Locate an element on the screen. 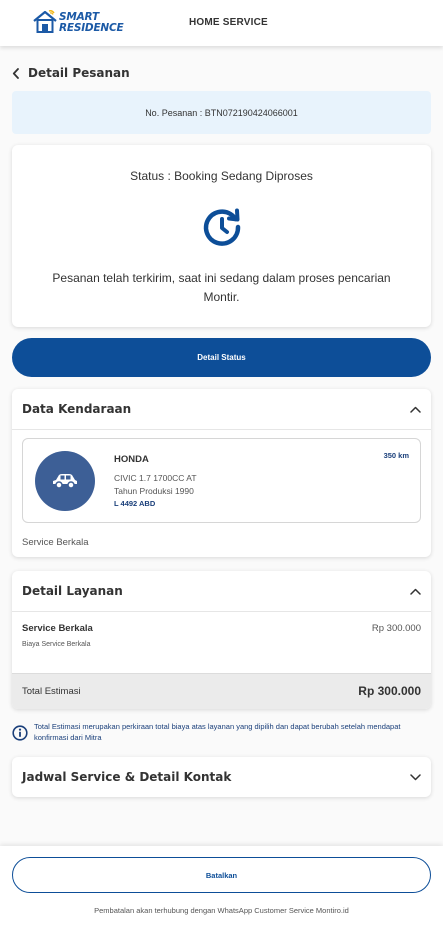 This screenshot has height=928, width=443. vehicle-section-header: Data Kendaraan is located at coordinates (221, 409).